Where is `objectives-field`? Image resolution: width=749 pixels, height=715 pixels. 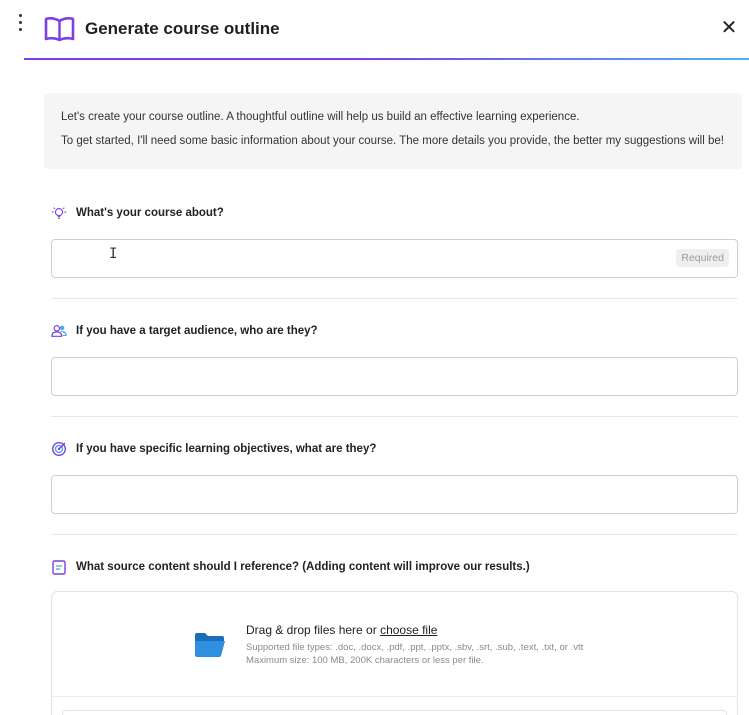 objectives-field is located at coordinates (394, 494).